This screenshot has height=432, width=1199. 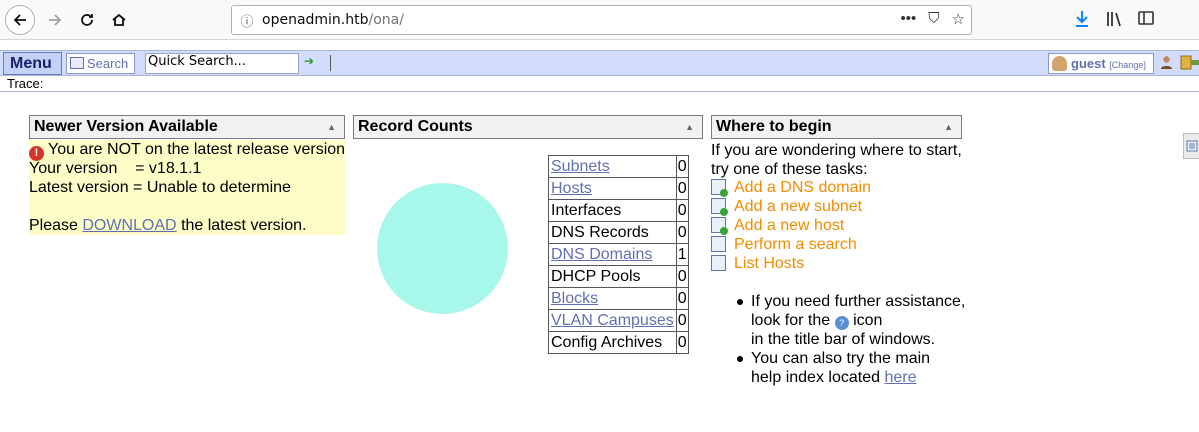 I want to click on download-link: DOWNLOAD, so click(x=129, y=225).